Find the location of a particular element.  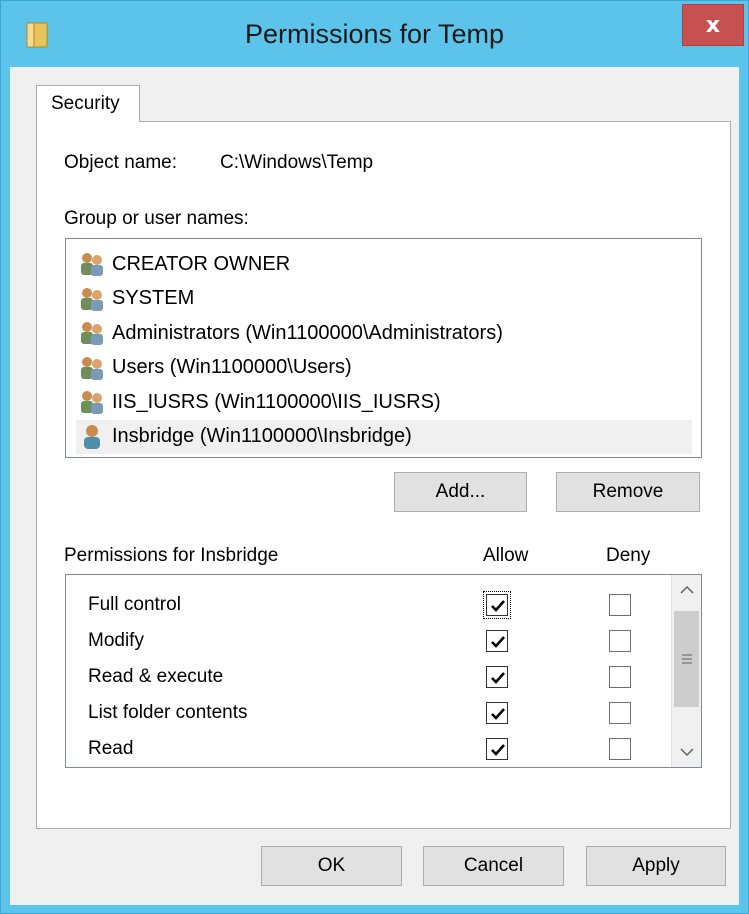

permission-name: Read & execute is located at coordinates (156, 676).